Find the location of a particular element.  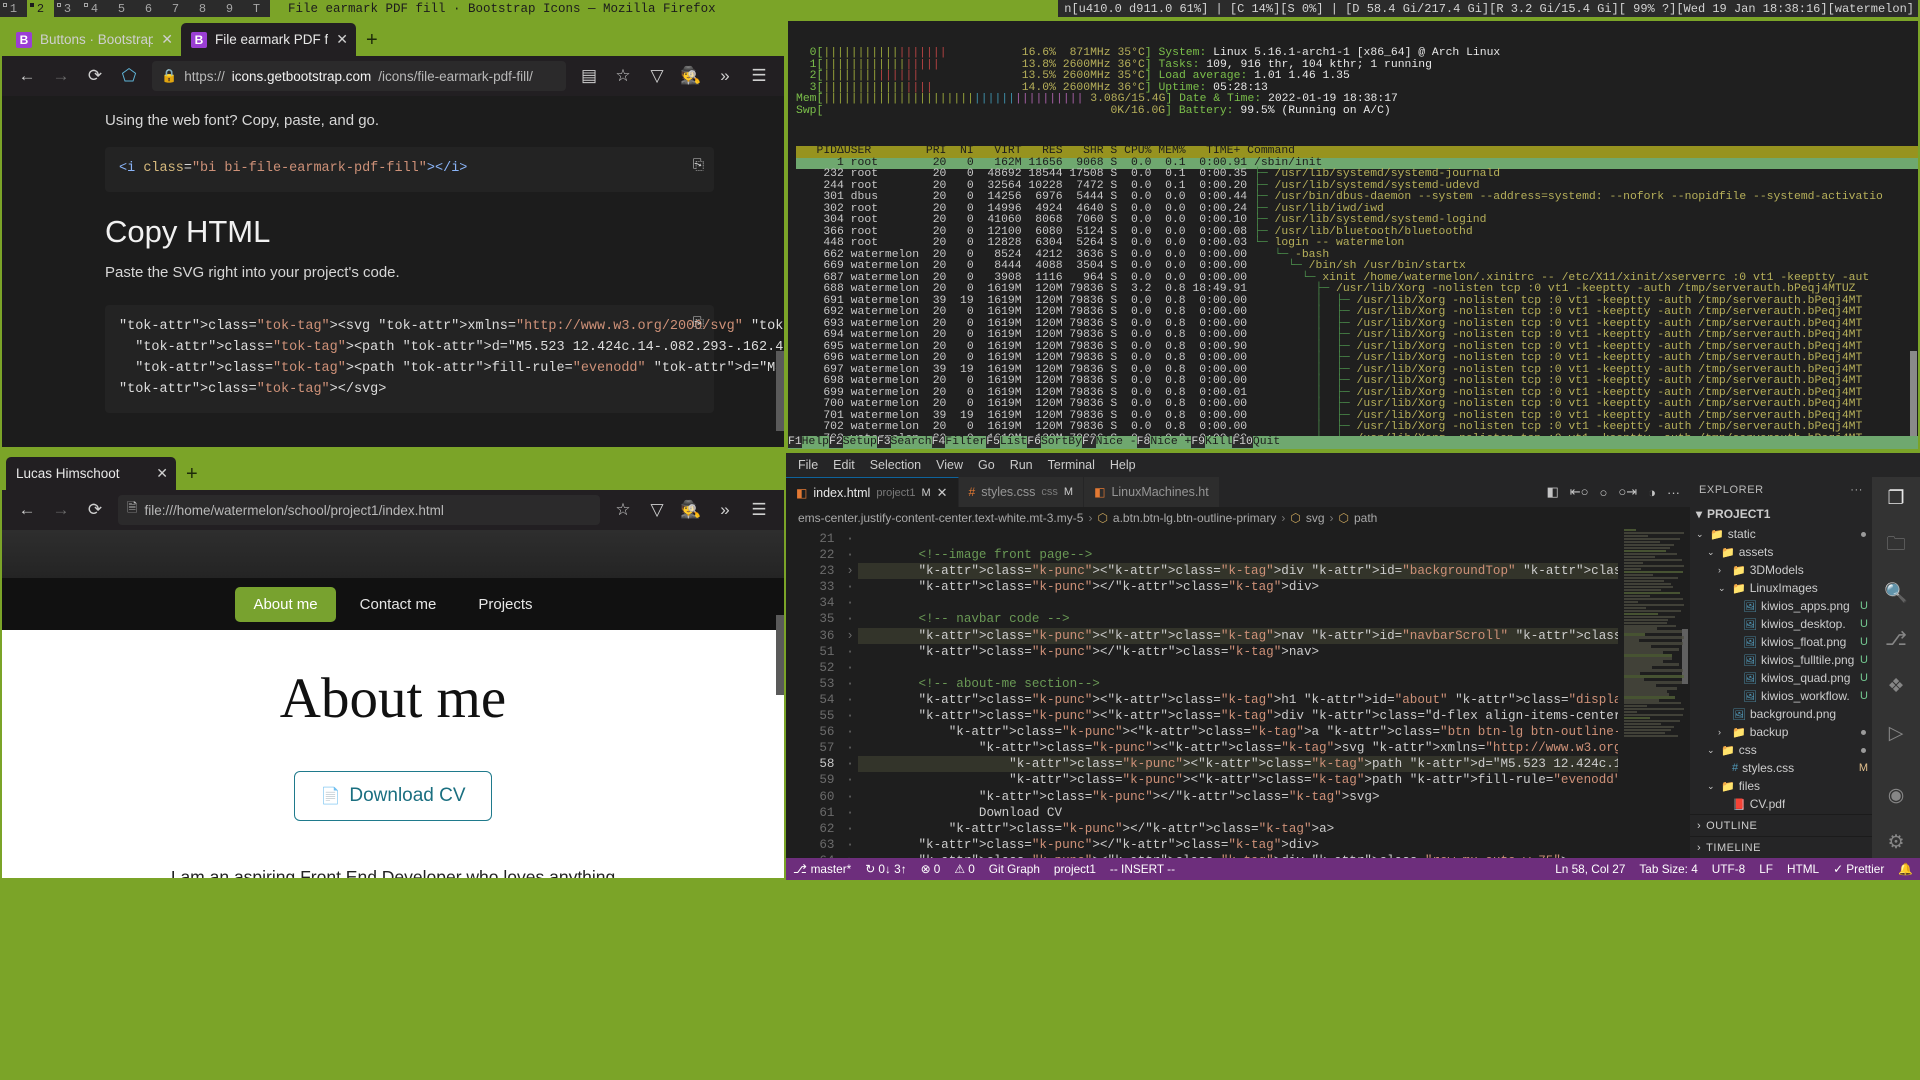

vscode-menu-bar: File Edit Selection View Go Run Terminal Help is located at coordinates (1353, 465).